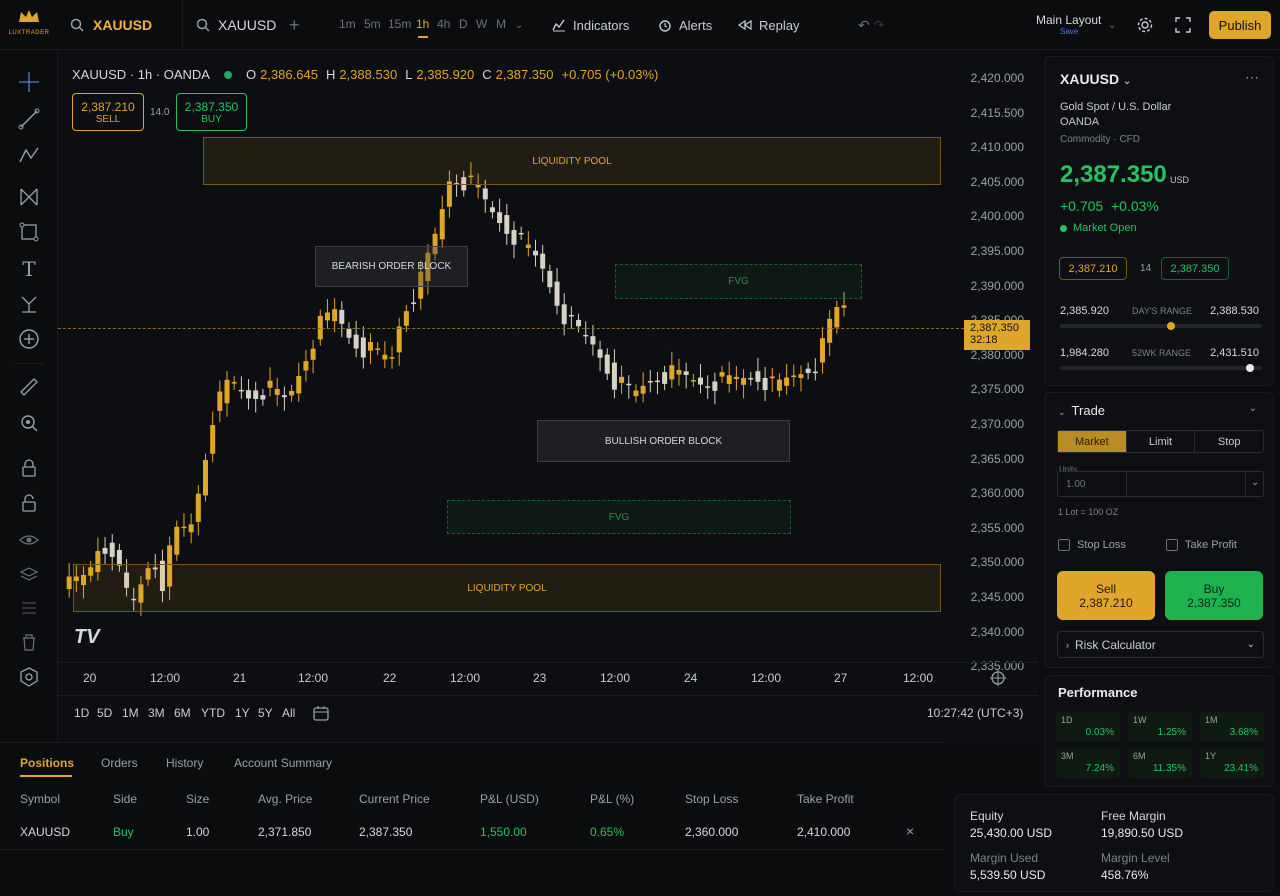 The width and height of the screenshot is (1280, 896). I want to click on timeframe-5m: 5m, so click(372, 24).